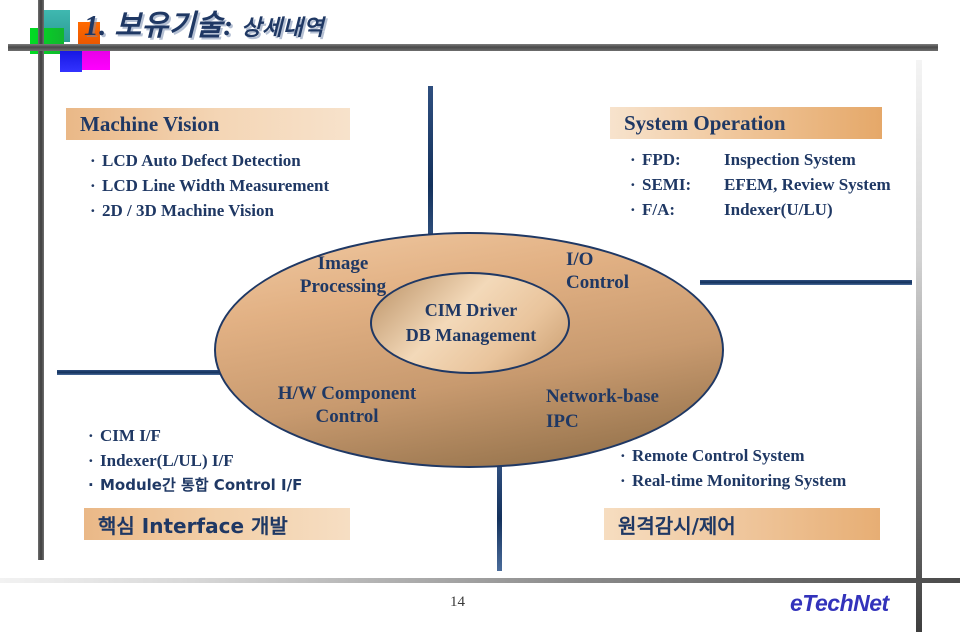  What do you see at coordinates (778, 209) in the screenshot?
I see `row-value: Indexer(U/LU)` at bounding box center [778, 209].